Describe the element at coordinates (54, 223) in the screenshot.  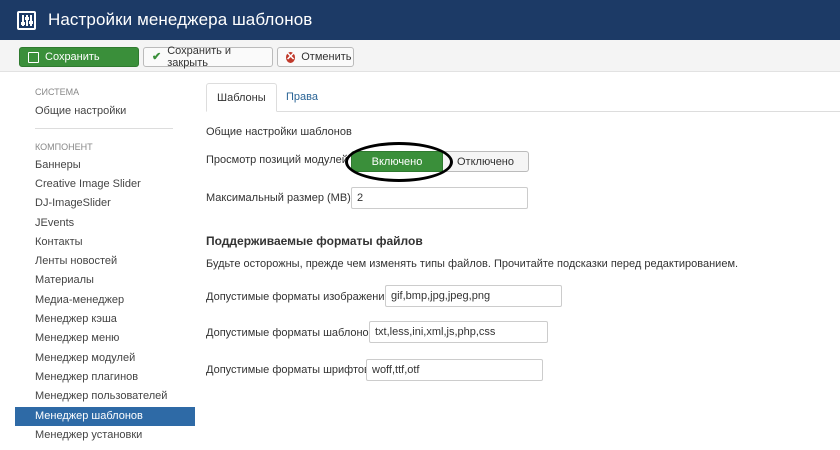
I see `sidebar-item-jevents: JEvents` at that location.